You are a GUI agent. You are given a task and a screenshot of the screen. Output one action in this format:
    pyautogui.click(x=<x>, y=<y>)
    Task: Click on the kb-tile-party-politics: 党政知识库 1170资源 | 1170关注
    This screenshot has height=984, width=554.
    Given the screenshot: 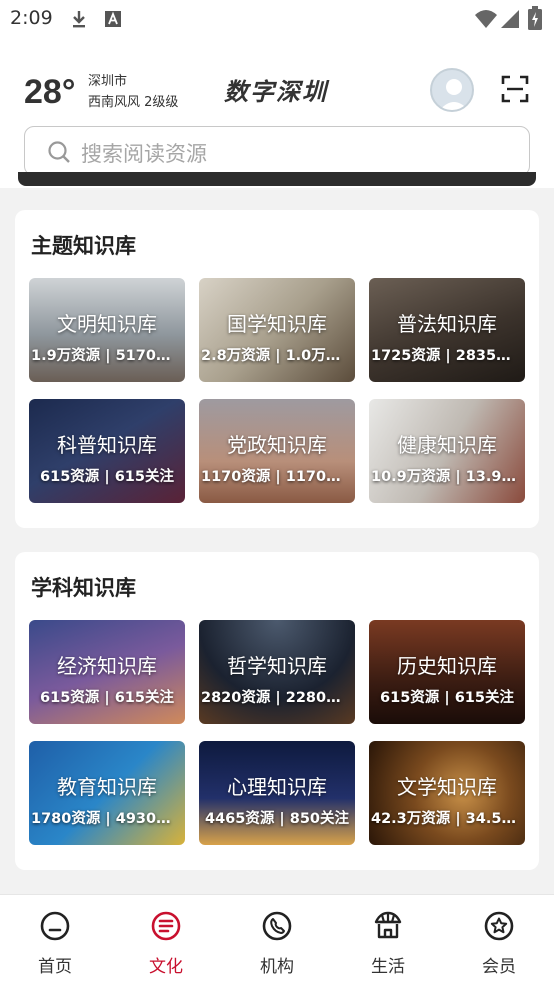 What is the action you would take?
    pyautogui.click(x=277, y=451)
    